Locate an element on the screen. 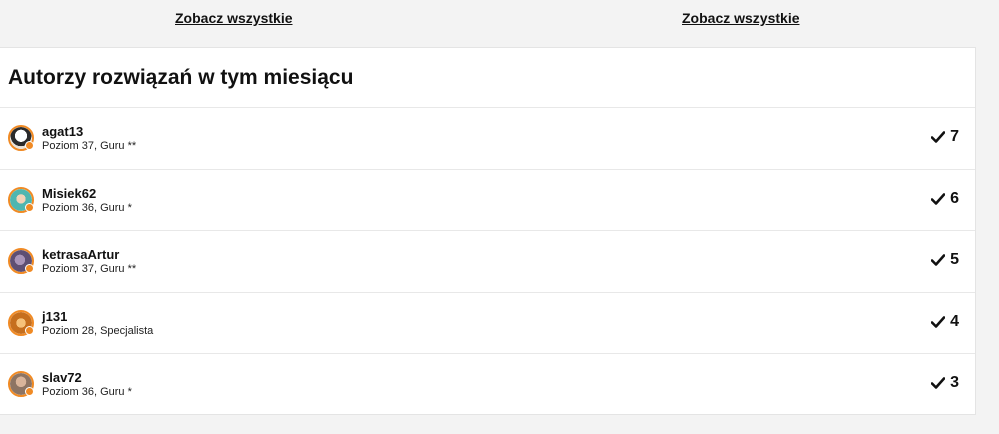  author-row: j131 Poziom 28, Specjalista 4 is located at coordinates (487, 324).